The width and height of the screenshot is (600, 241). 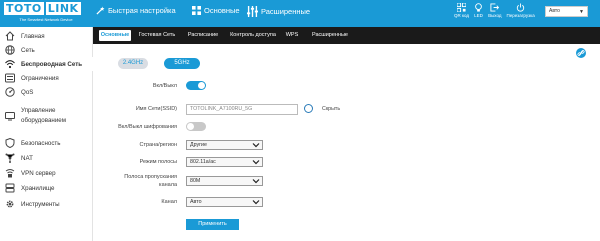 What do you see at coordinates (331, 109) in the screenshot?
I see `hide-ssid-label: Скрыть` at bounding box center [331, 109].